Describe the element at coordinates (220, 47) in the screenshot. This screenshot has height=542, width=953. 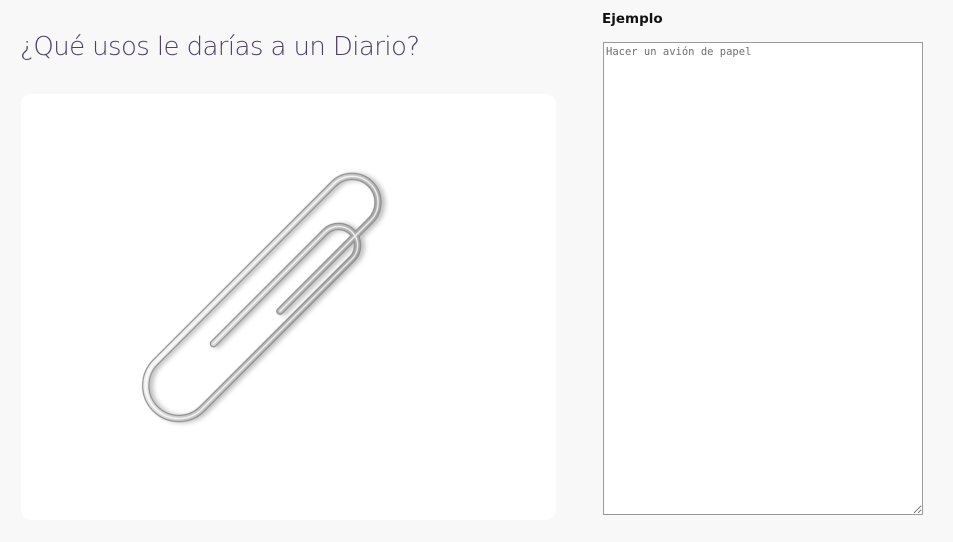
I see `question-title: ¿Qué usos le darías a un Diario?` at that location.